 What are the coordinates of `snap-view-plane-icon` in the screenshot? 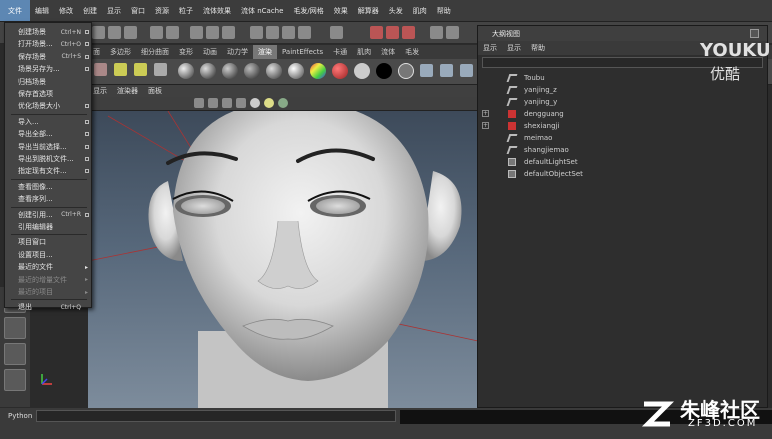 It's located at (304, 32).